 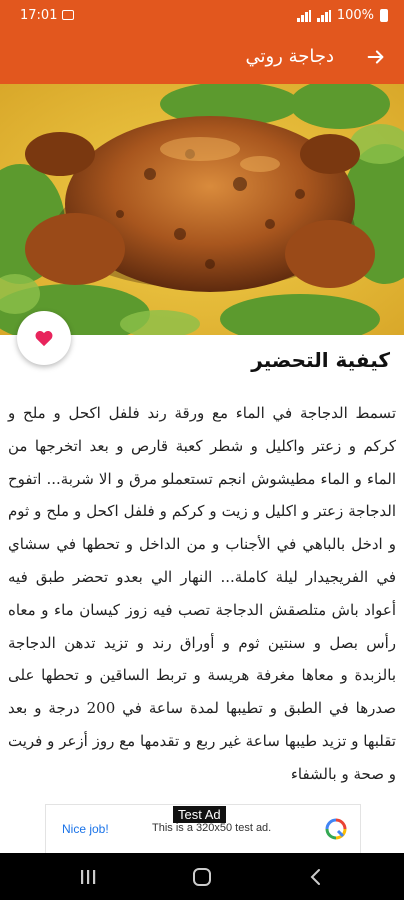 I want to click on status-bar: 17:01 100%, so click(x=202, y=16).